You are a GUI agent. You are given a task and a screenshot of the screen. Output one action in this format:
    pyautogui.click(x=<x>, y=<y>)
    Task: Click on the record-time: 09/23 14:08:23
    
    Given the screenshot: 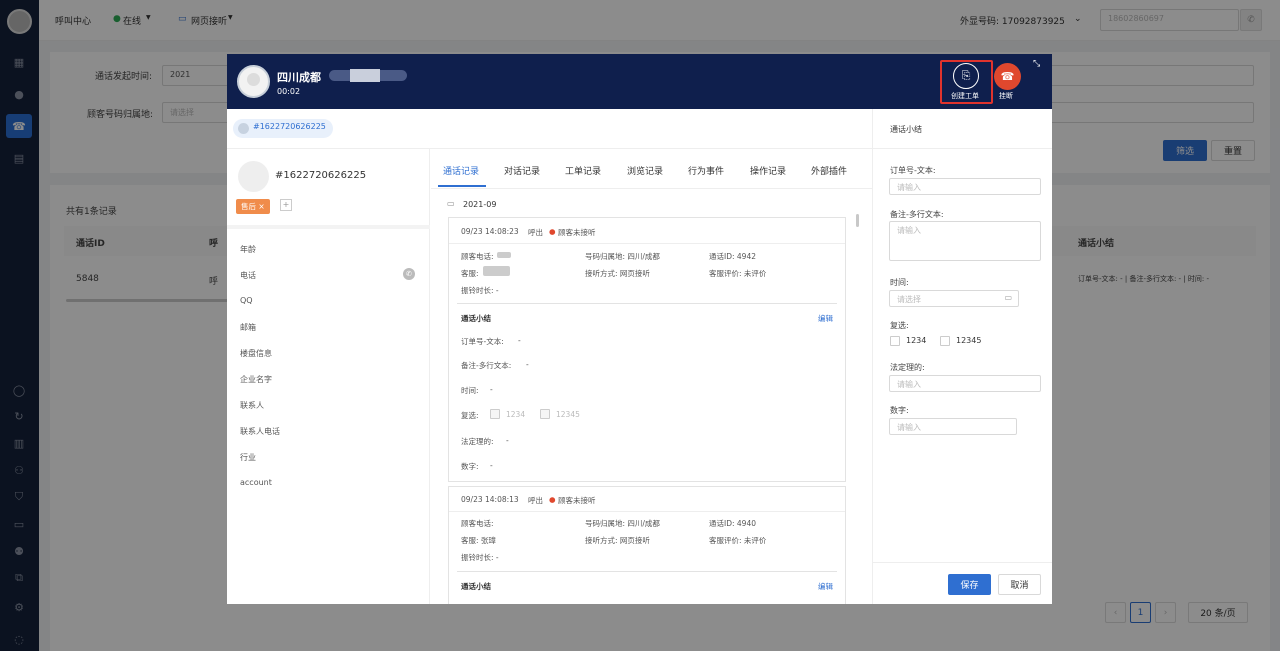 What is the action you would take?
    pyautogui.click(x=490, y=231)
    